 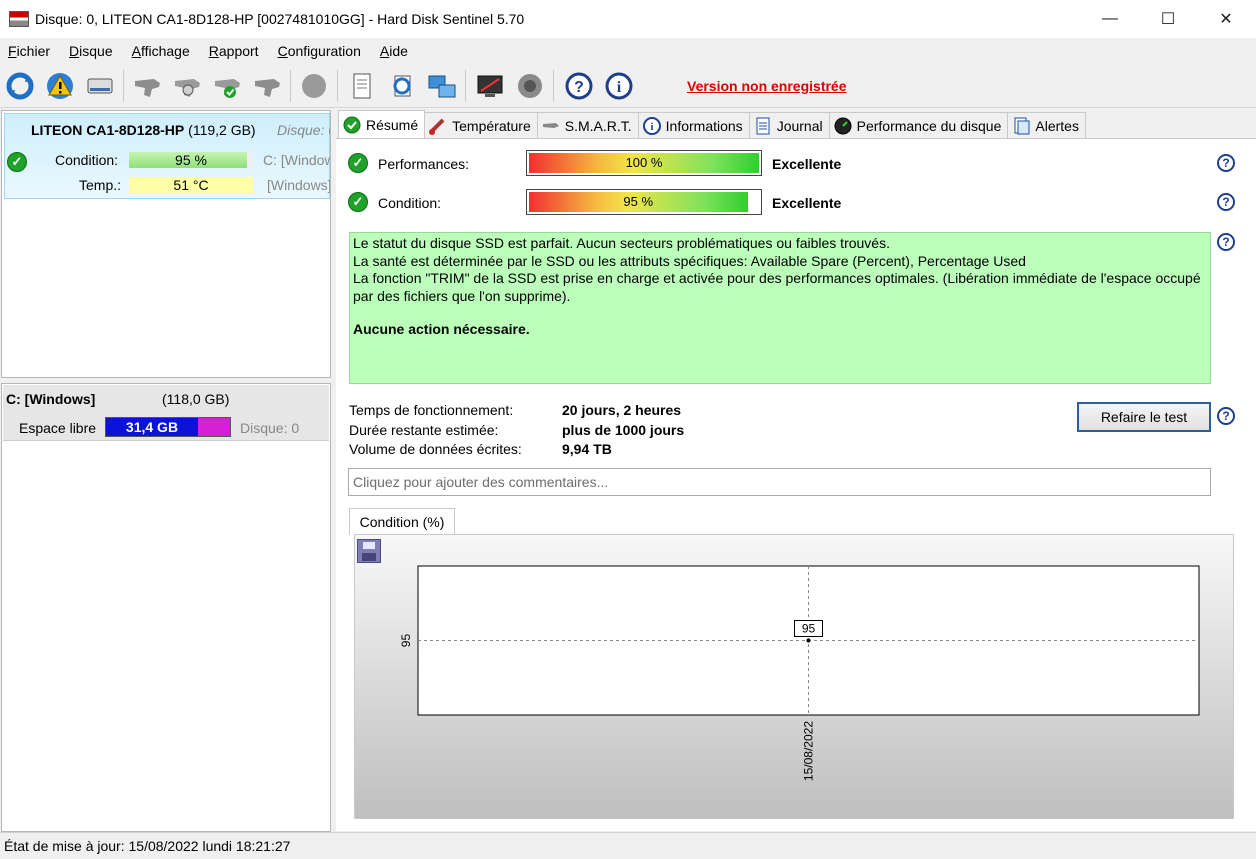 What do you see at coordinates (60, 86) in the screenshot?
I see `warning-icon` at bounding box center [60, 86].